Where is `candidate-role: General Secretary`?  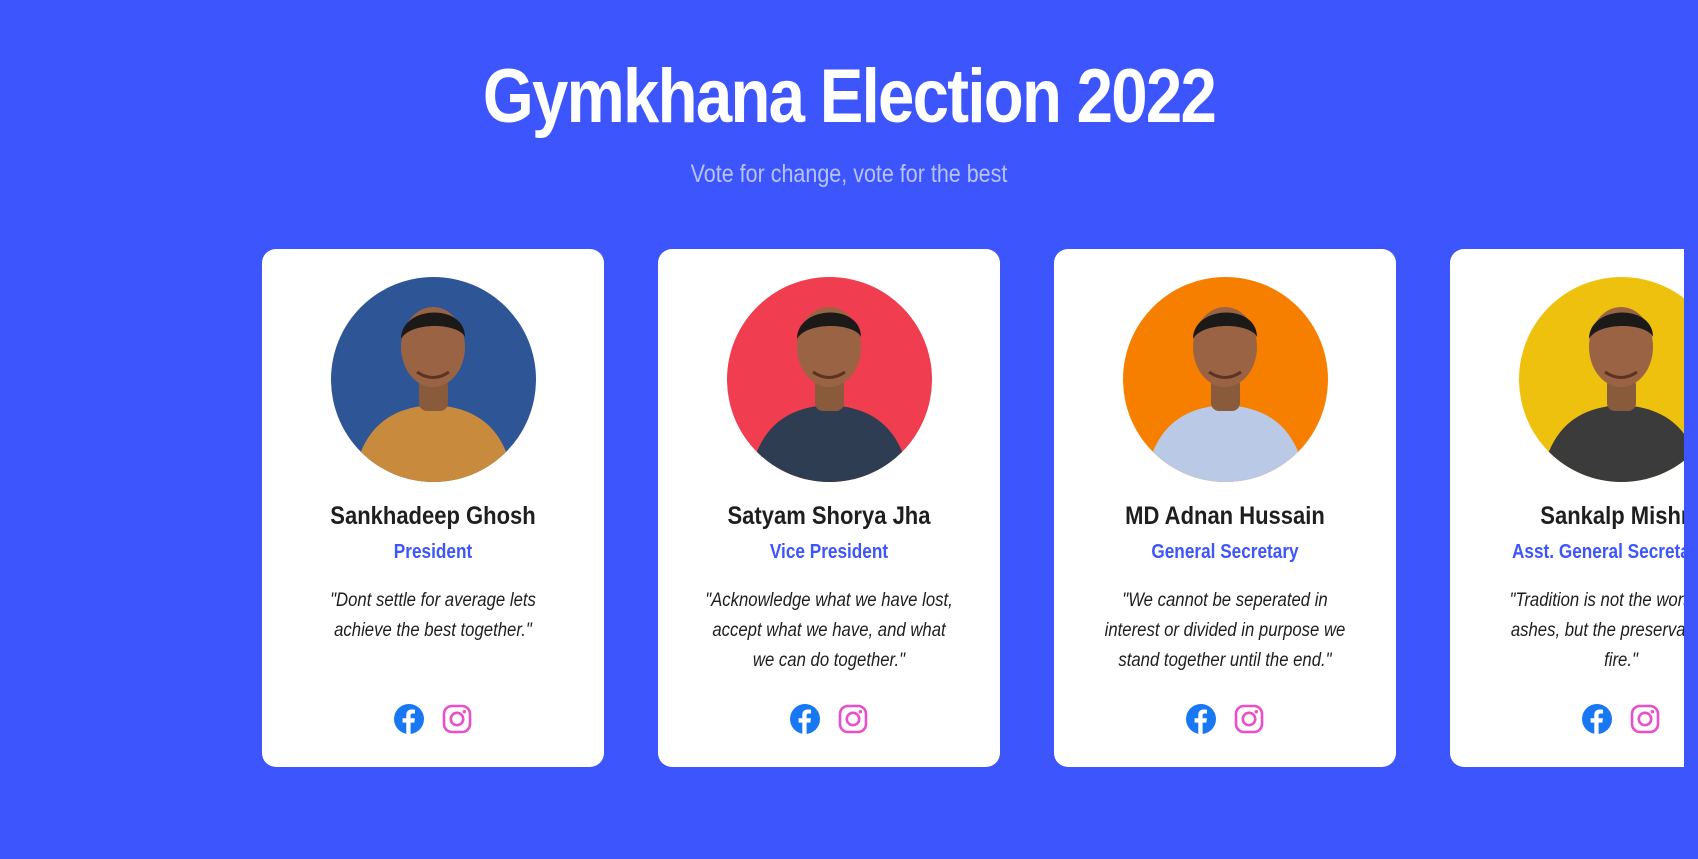 candidate-role: General Secretary is located at coordinates (1225, 552).